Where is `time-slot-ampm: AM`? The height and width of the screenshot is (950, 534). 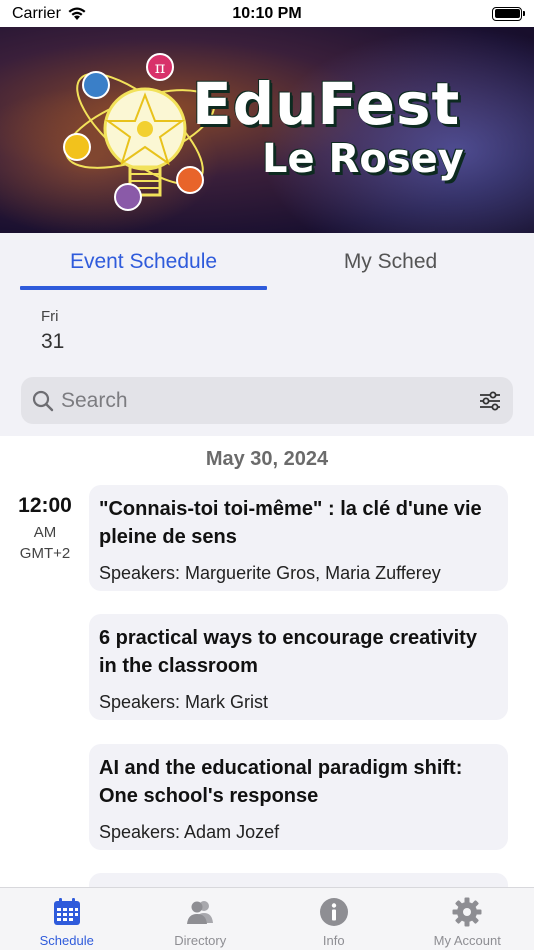
time-slot-ampm: AM is located at coordinates (45, 532).